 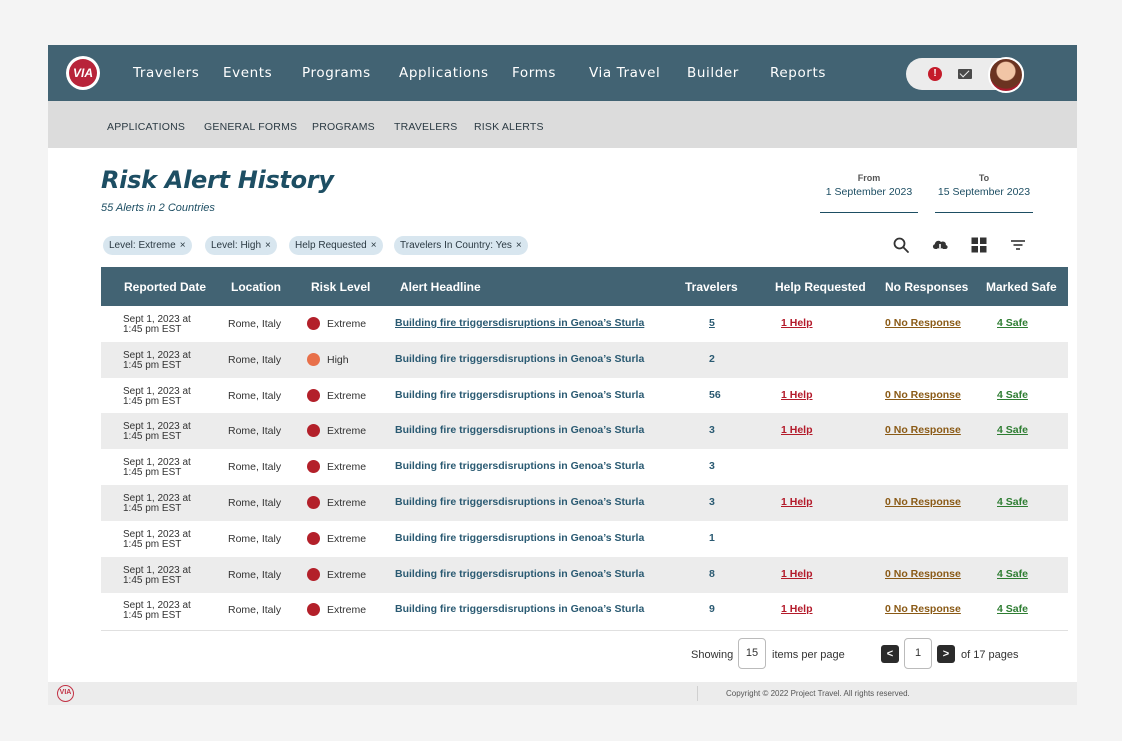 I want to click on next-page-button: >, so click(x=946, y=654).